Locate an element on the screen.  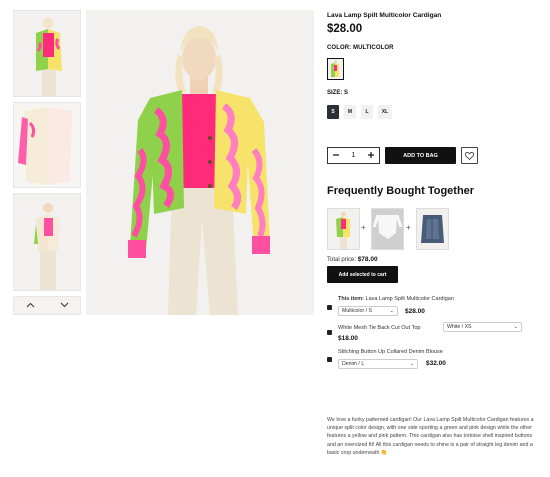
quantity-stepper: 1 is located at coordinates (353, 155).